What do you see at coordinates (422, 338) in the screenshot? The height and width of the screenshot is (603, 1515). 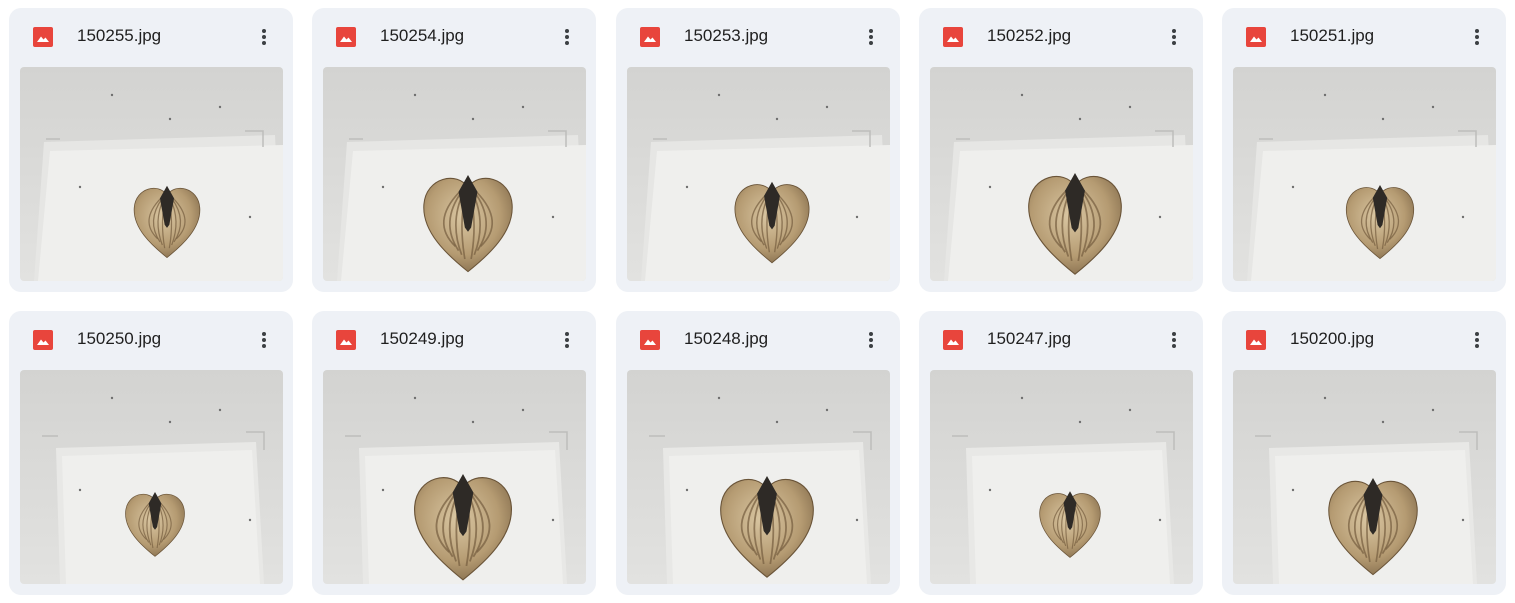 I see `file-name: 150249.jpg` at bounding box center [422, 338].